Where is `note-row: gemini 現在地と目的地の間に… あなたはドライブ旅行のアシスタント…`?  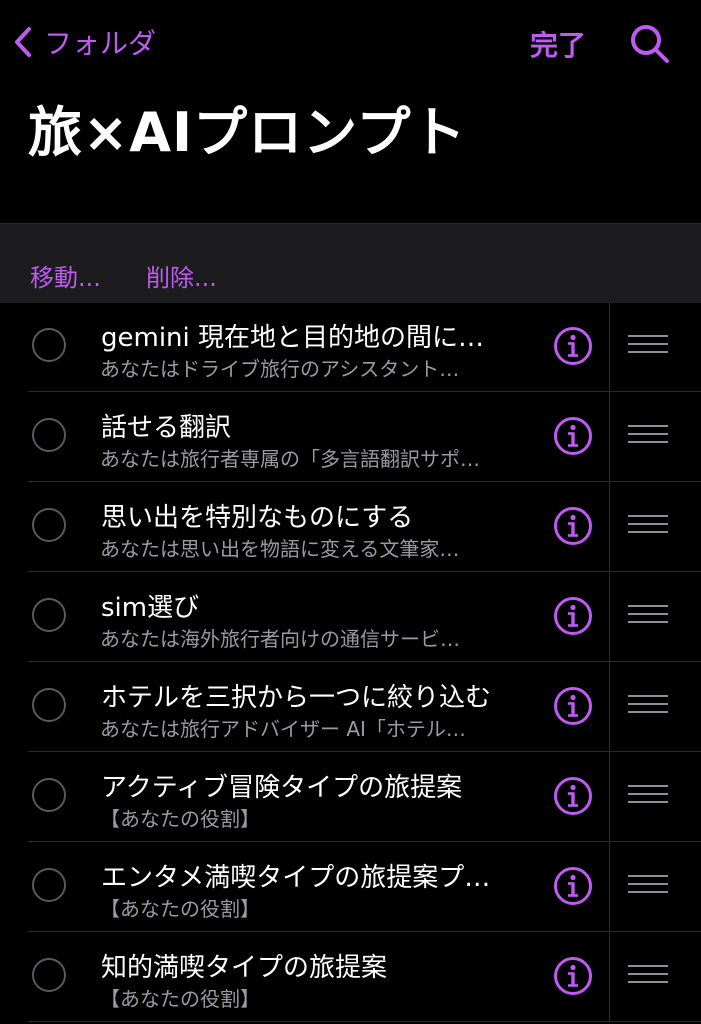 note-row: gemini 現在地と目的地の間に… あなたはドライブ旅行のアシスタント… is located at coordinates (364, 347).